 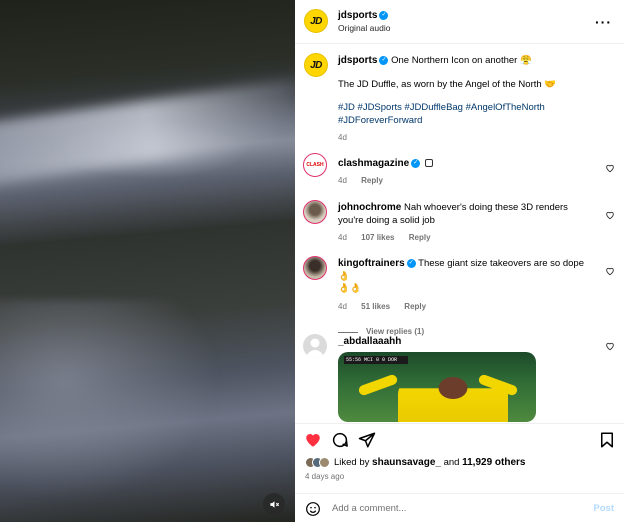 I want to click on post-header: JD jdsports ✓ Original audio ···, so click(x=459, y=22).